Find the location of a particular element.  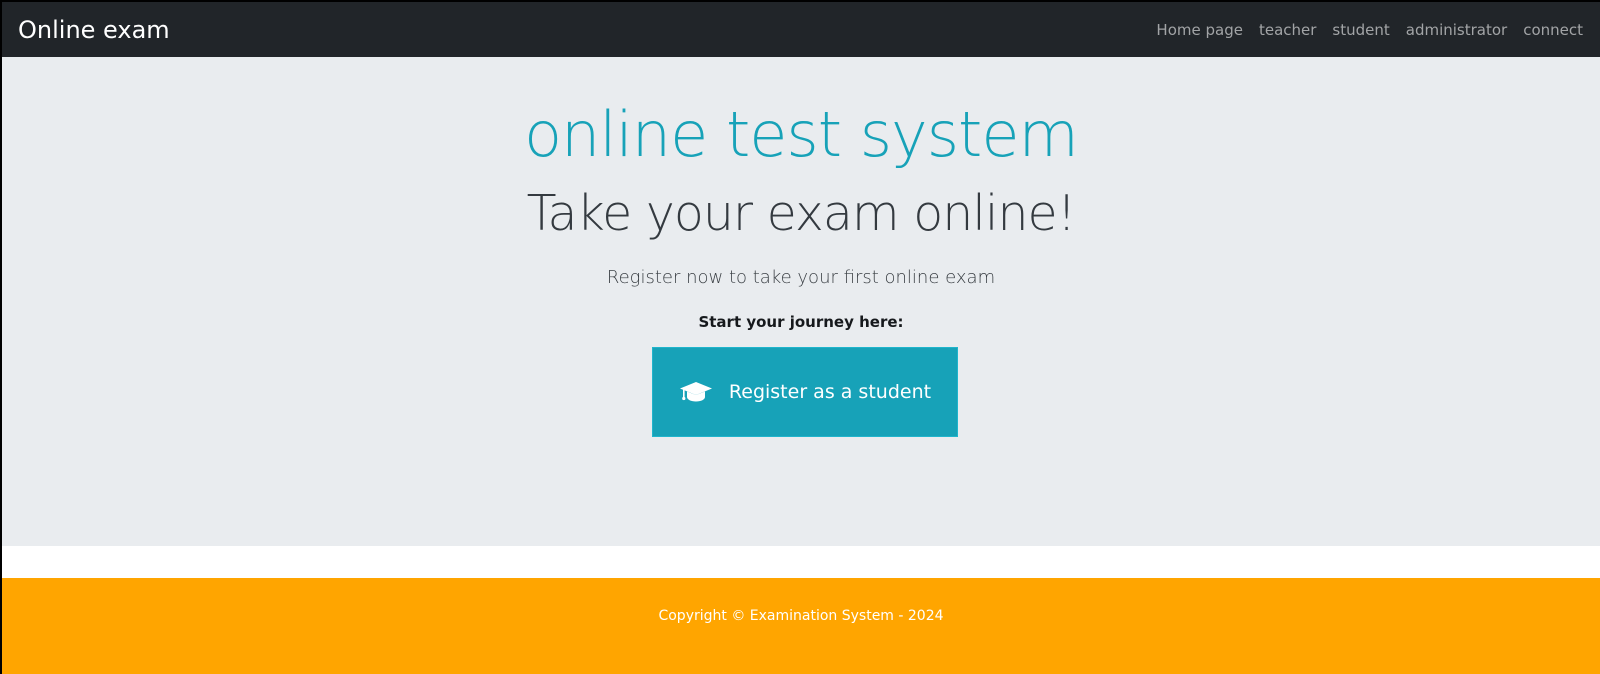

register-student-button: Register as a student is located at coordinates (805, 392).